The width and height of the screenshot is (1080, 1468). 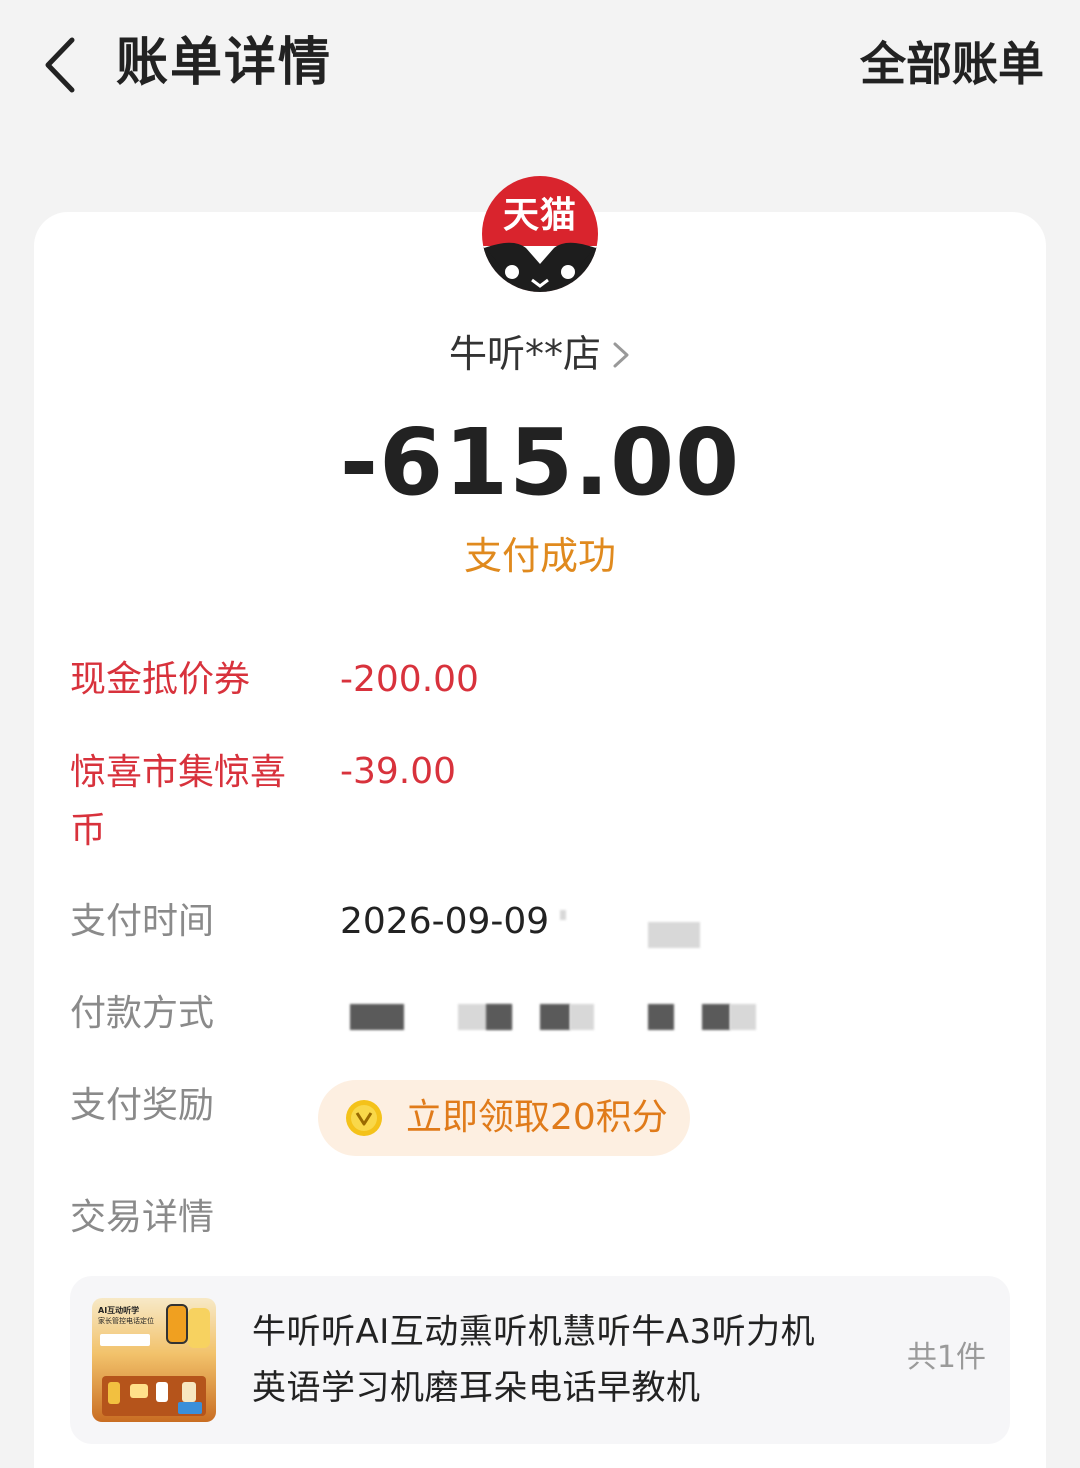 I want to click on coins-label: 惊喜市集惊喜币, so click(x=178, y=801).